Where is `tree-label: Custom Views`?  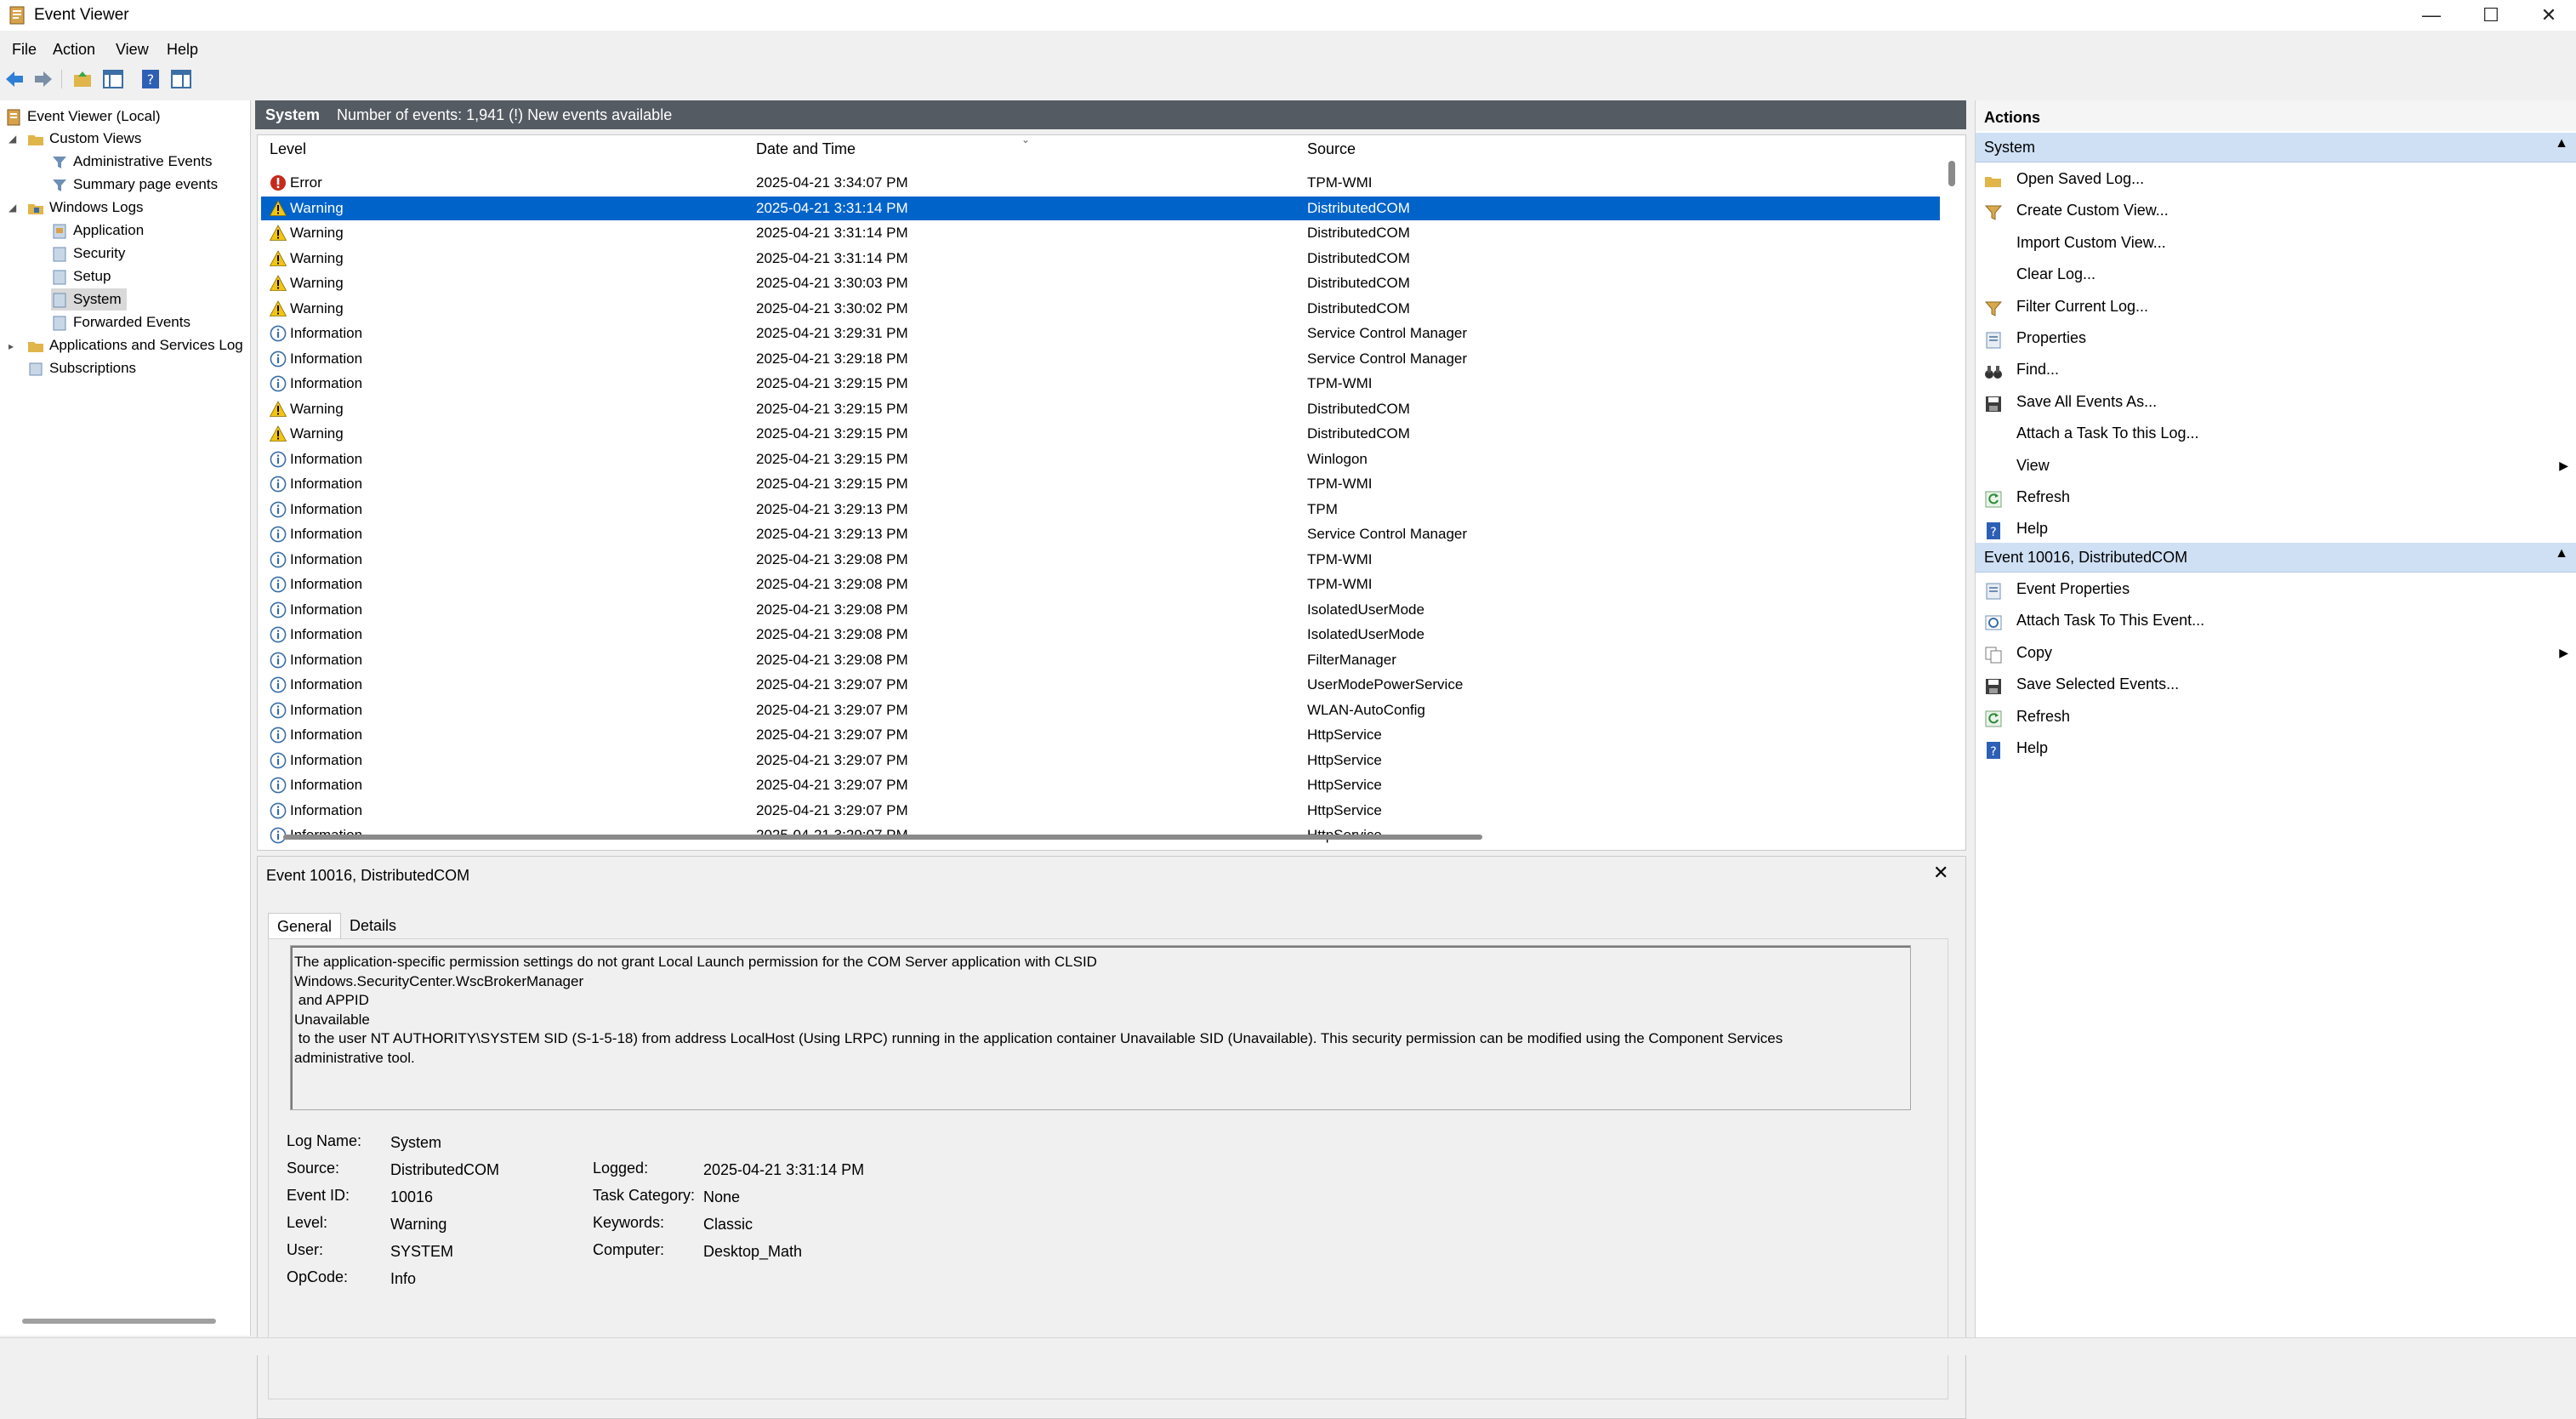
tree-label: Custom Views is located at coordinates (95, 138).